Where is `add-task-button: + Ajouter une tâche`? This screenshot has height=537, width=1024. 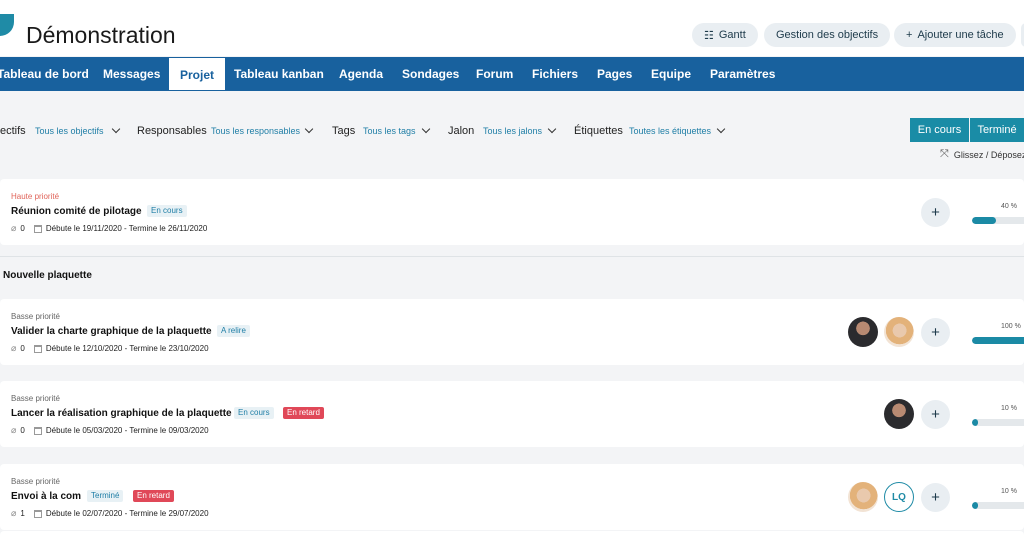
add-task-button: + Ajouter une tâche is located at coordinates (955, 35).